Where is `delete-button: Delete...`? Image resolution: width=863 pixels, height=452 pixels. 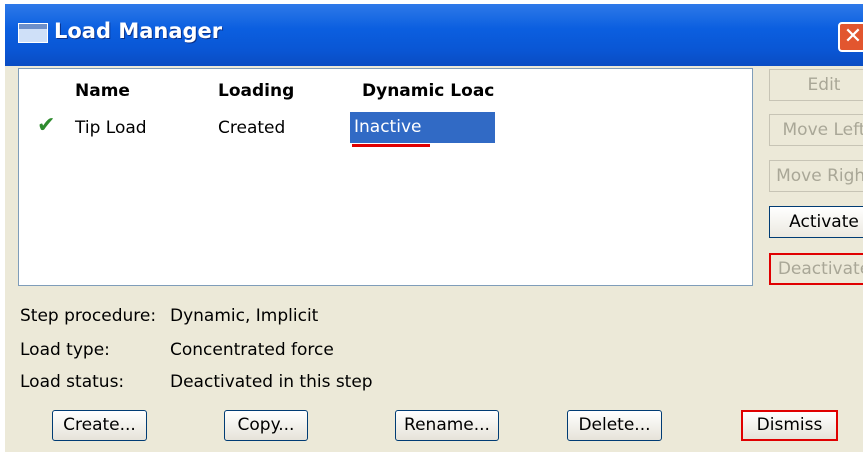
delete-button: Delete... is located at coordinates (614, 425).